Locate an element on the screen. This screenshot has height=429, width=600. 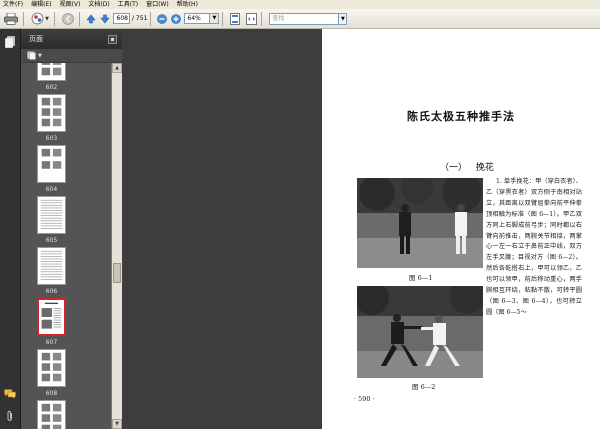
fit-page-button is located at coordinates (235, 19).